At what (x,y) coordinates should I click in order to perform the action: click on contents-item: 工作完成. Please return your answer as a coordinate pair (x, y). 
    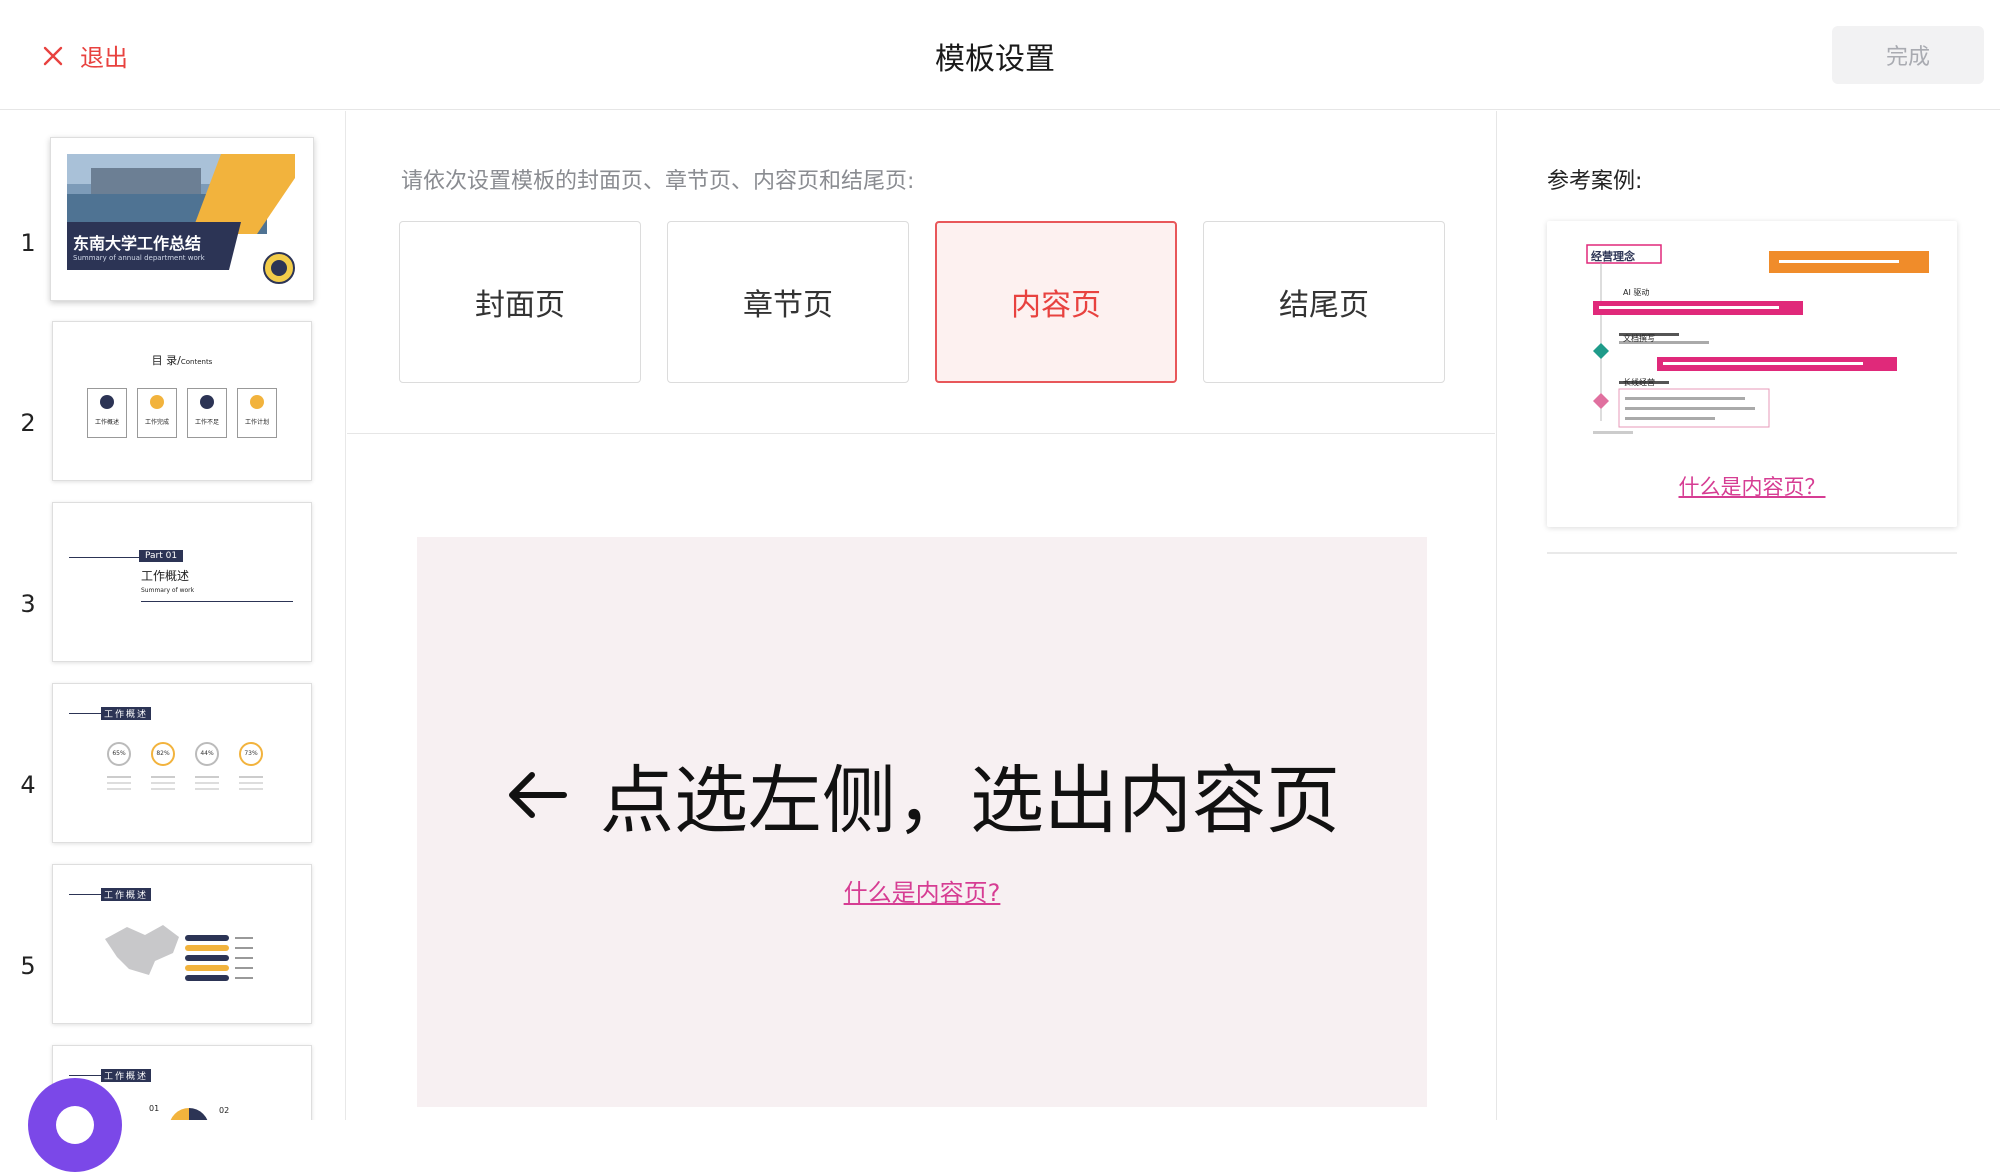
    Looking at the image, I should click on (157, 413).